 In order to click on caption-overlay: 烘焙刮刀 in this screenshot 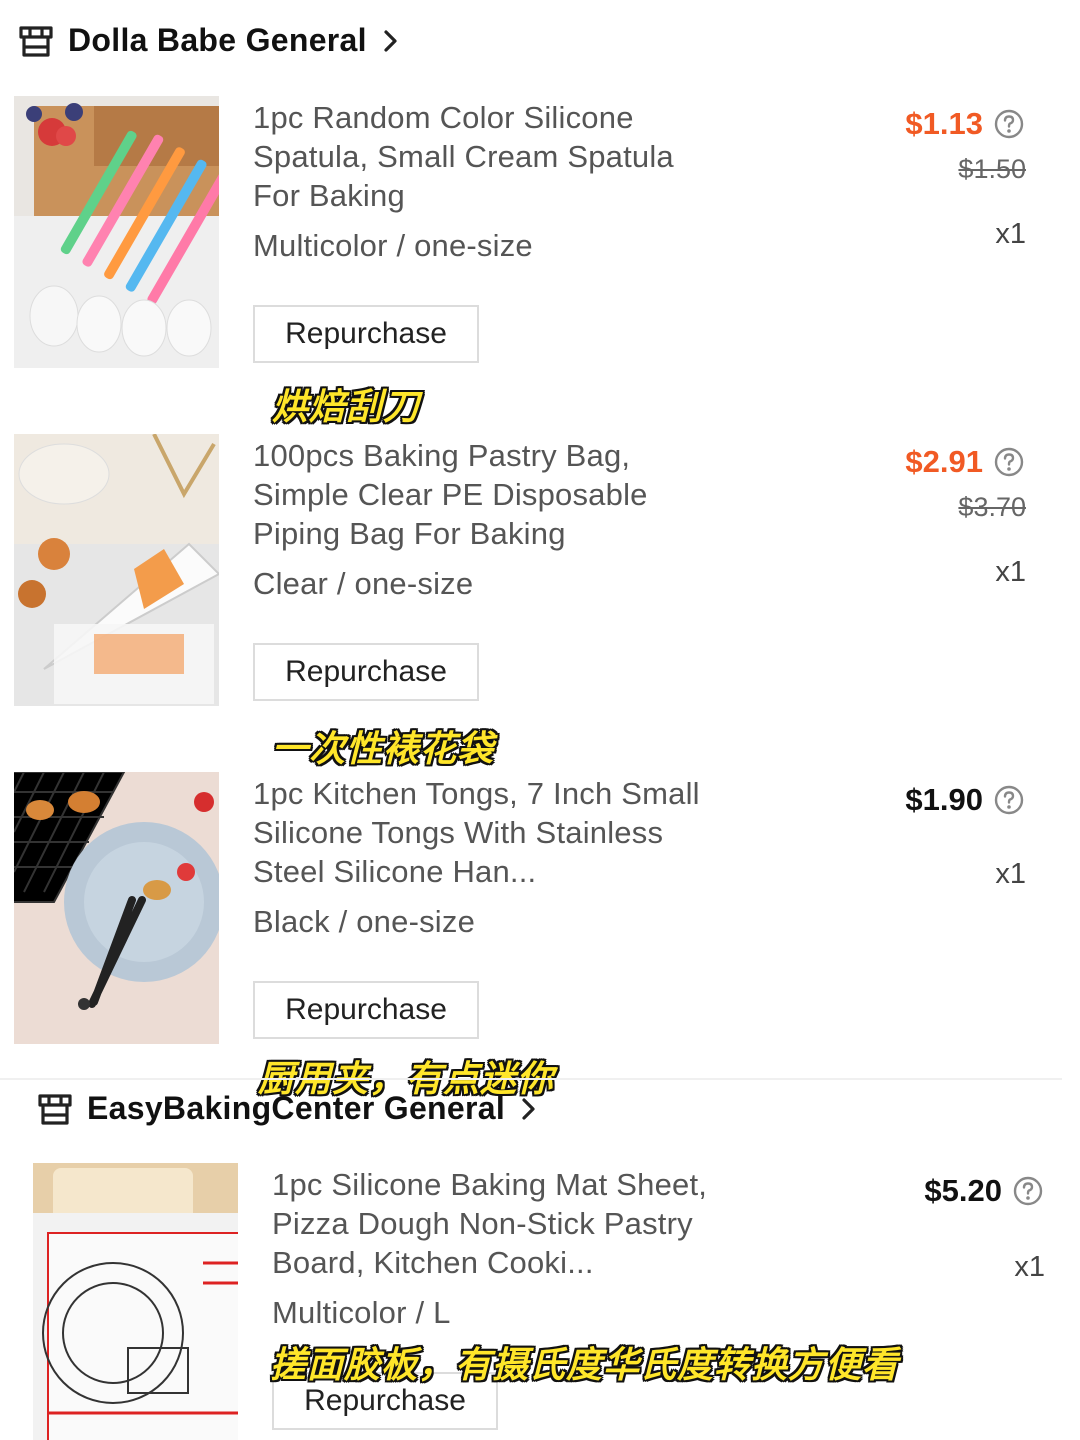, I will do `click(346, 407)`.